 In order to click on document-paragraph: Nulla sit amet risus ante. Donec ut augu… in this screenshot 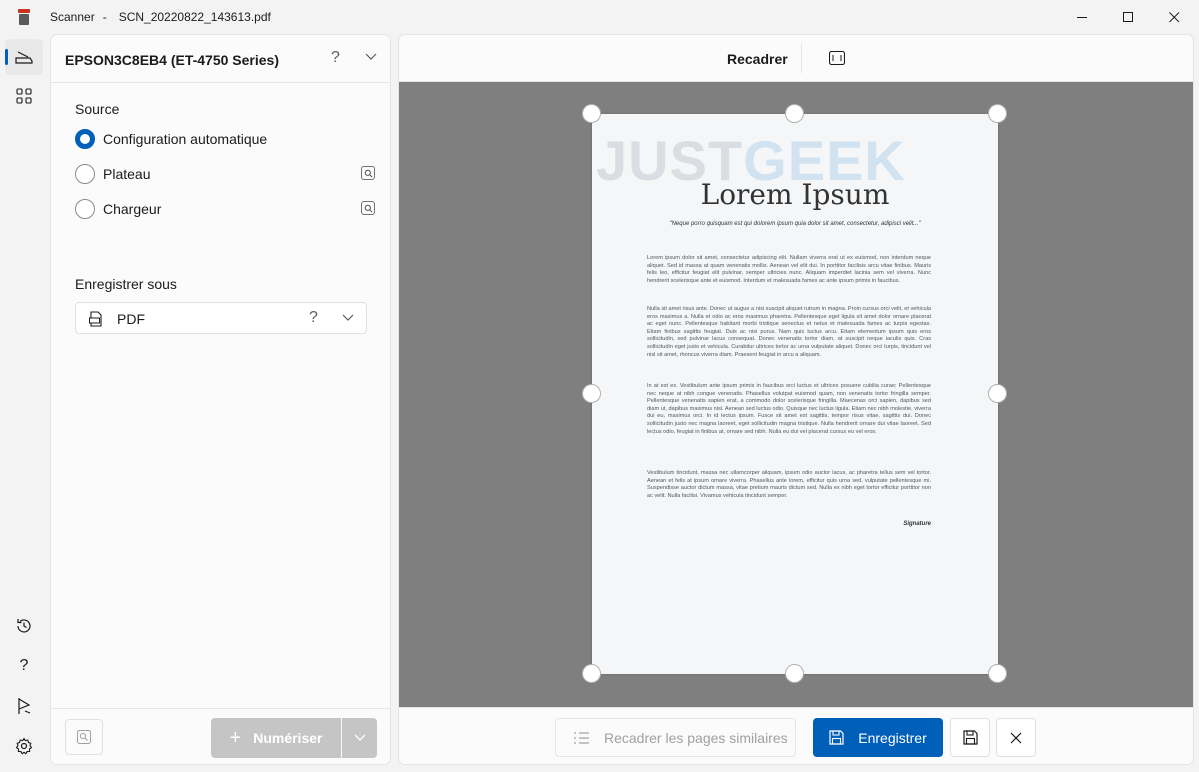, I will do `click(789, 332)`.